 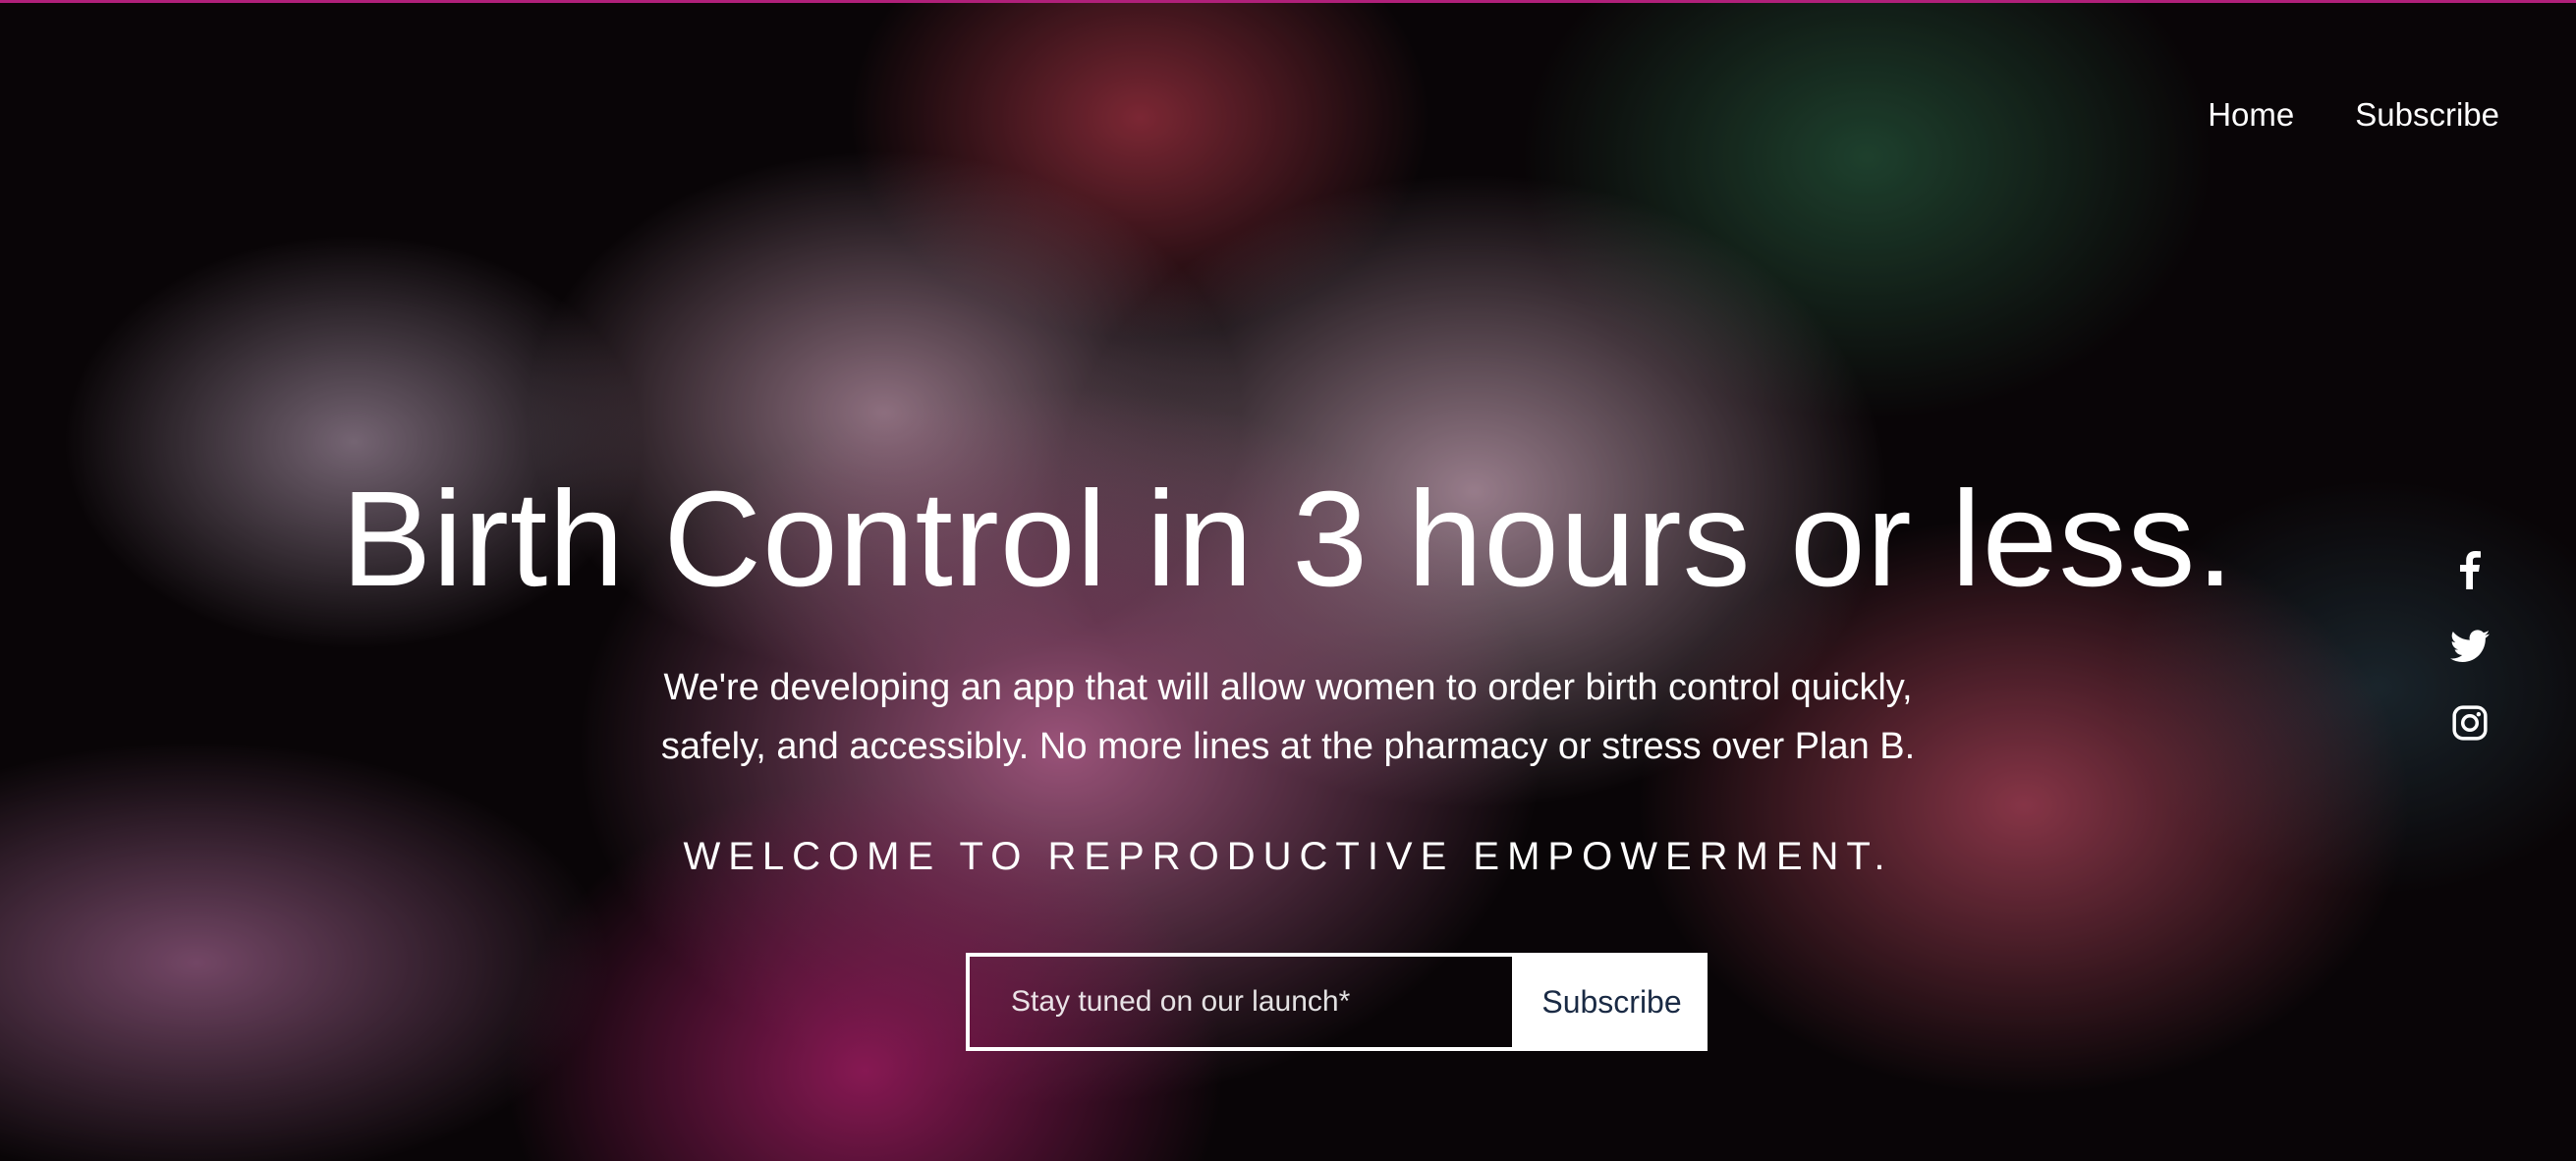 What do you see at coordinates (1288, 539) in the screenshot?
I see `hero-headline: Birth Control in 3 hours or less.` at bounding box center [1288, 539].